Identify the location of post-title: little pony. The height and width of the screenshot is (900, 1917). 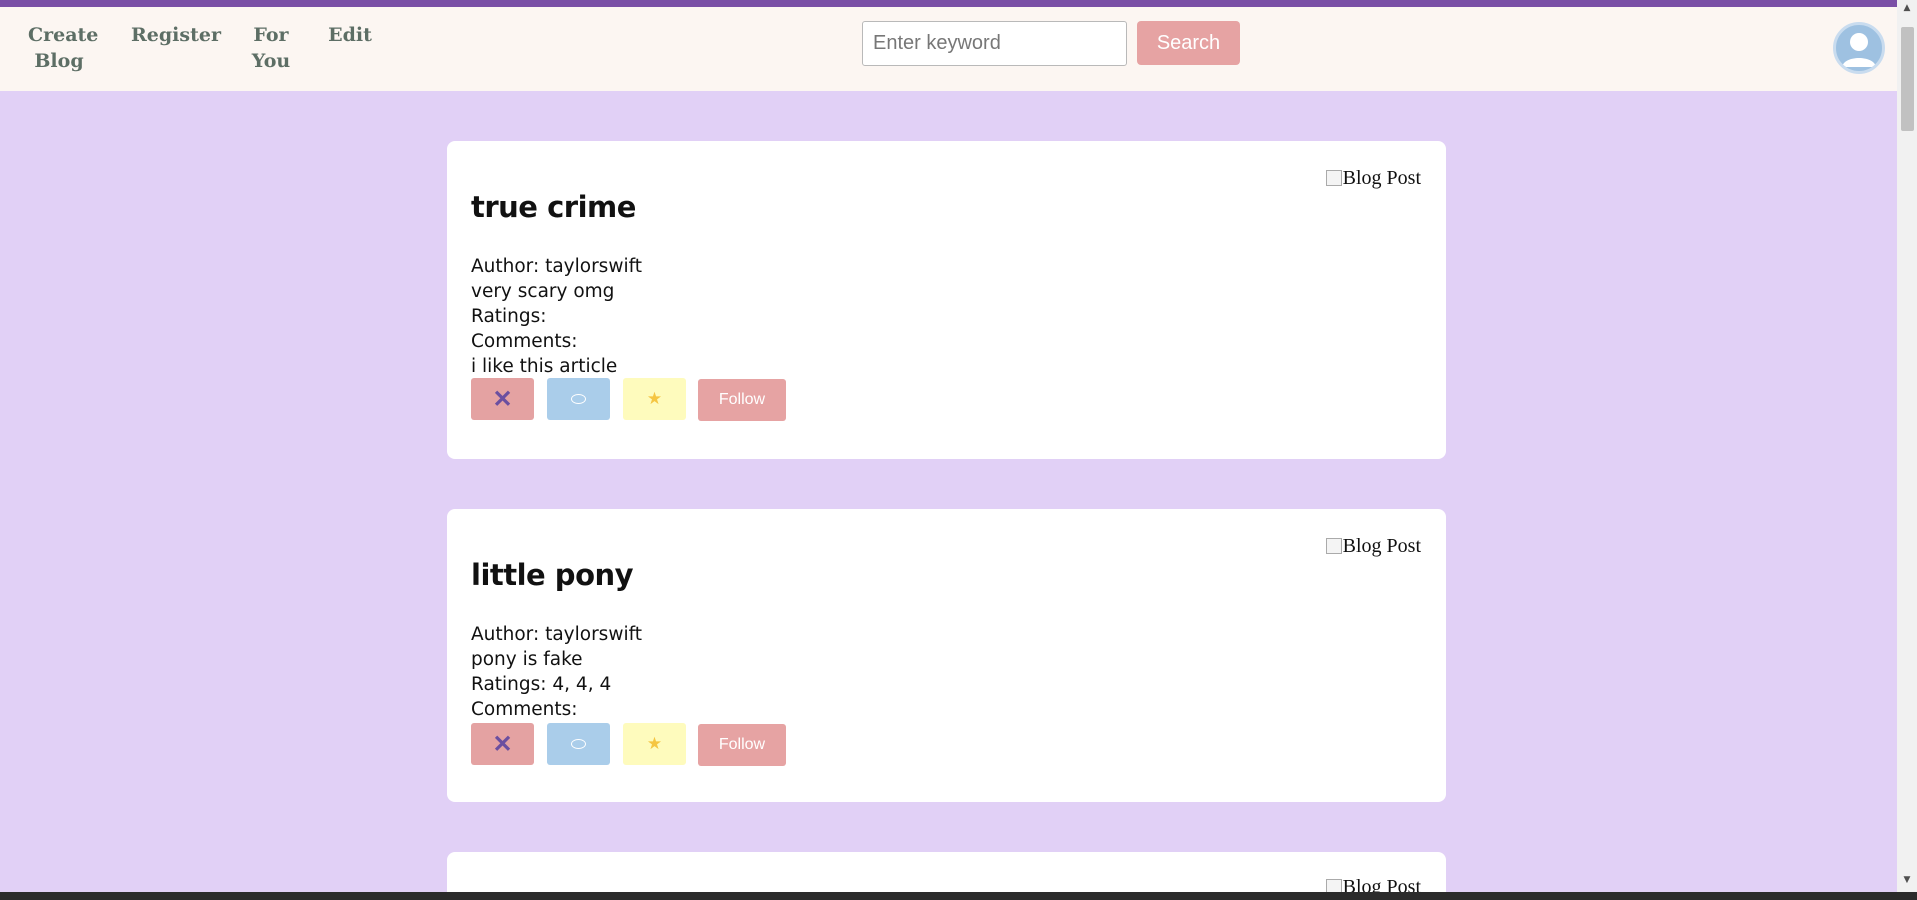
(552, 575).